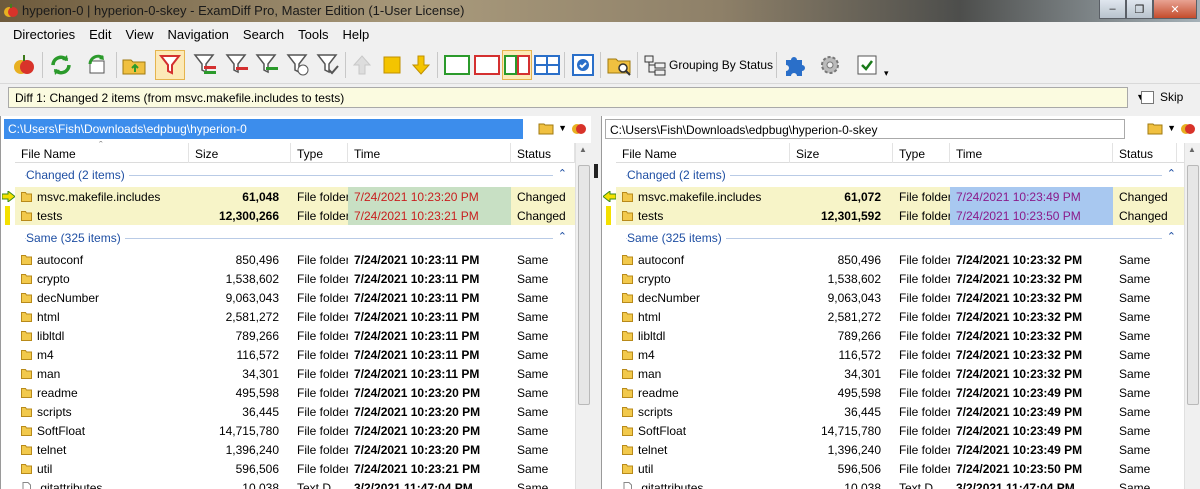 The image size is (1200, 489). Describe the element at coordinates (44, 34) in the screenshot. I see `menu-directories: Directories` at that location.